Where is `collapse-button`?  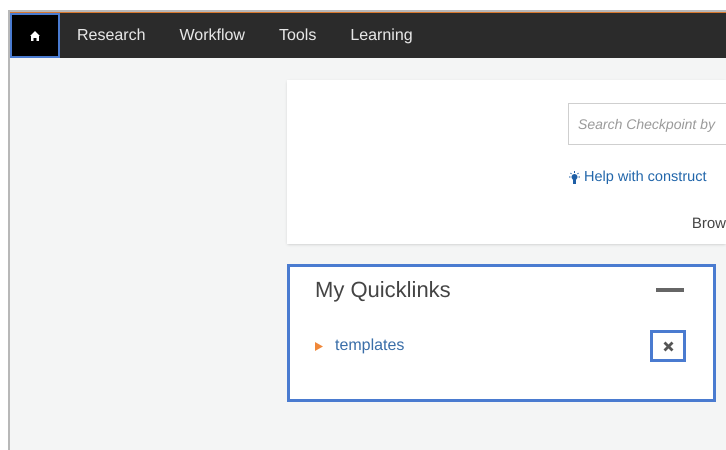 collapse-button is located at coordinates (670, 290).